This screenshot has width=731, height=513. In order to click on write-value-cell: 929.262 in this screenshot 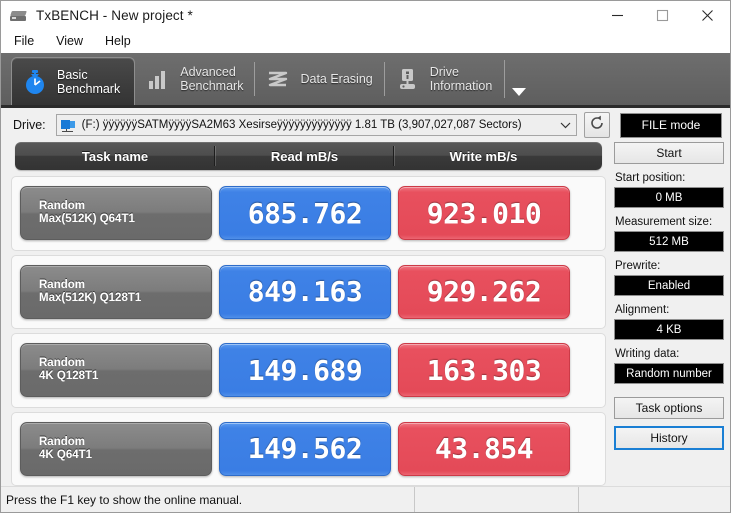, I will do `click(484, 291)`.